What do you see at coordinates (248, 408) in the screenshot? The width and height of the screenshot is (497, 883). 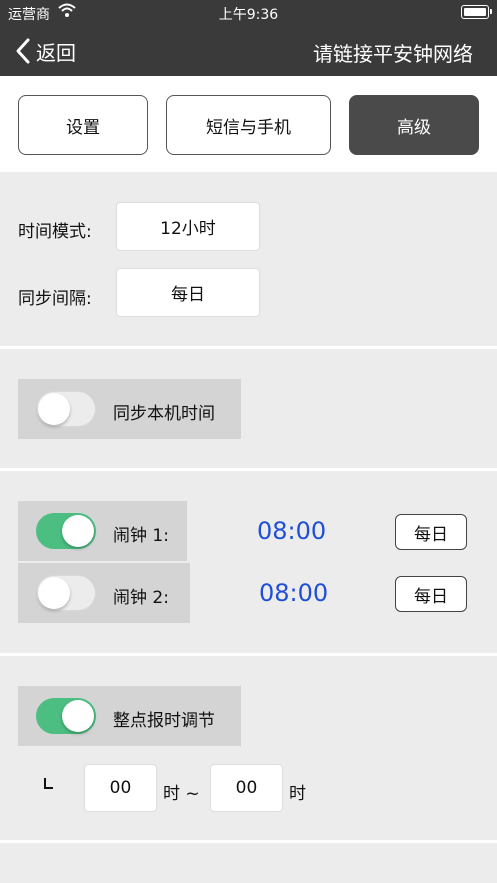 I see `sync-local-section: 同步本机时间` at bounding box center [248, 408].